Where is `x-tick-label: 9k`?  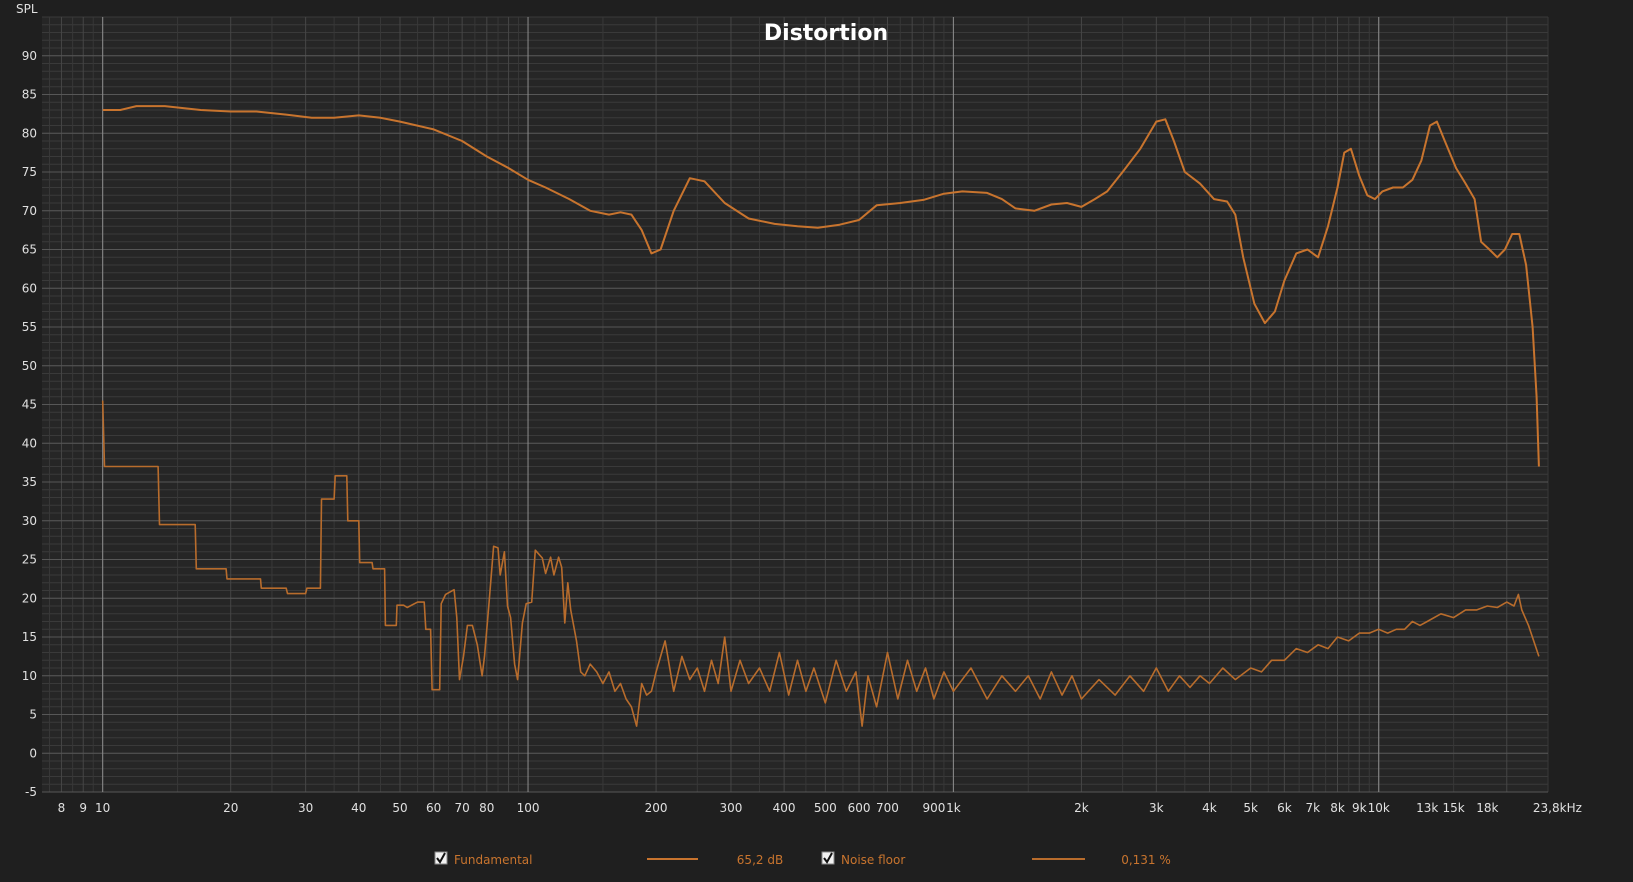 x-tick-label: 9k is located at coordinates (1359, 808).